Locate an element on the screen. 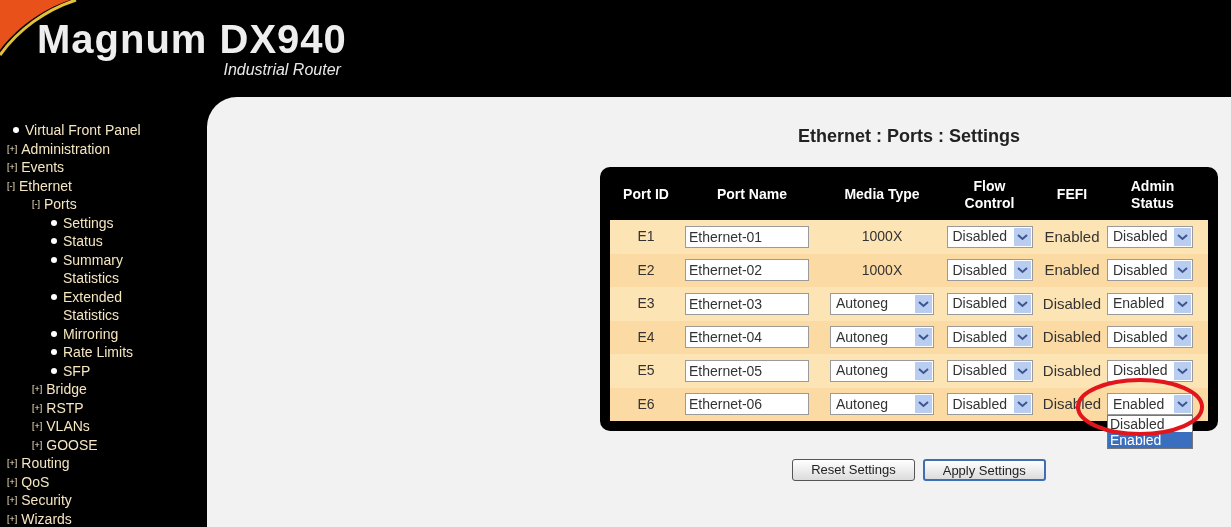 The image size is (1231, 527). port-id: E1 is located at coordinates (646, 237).